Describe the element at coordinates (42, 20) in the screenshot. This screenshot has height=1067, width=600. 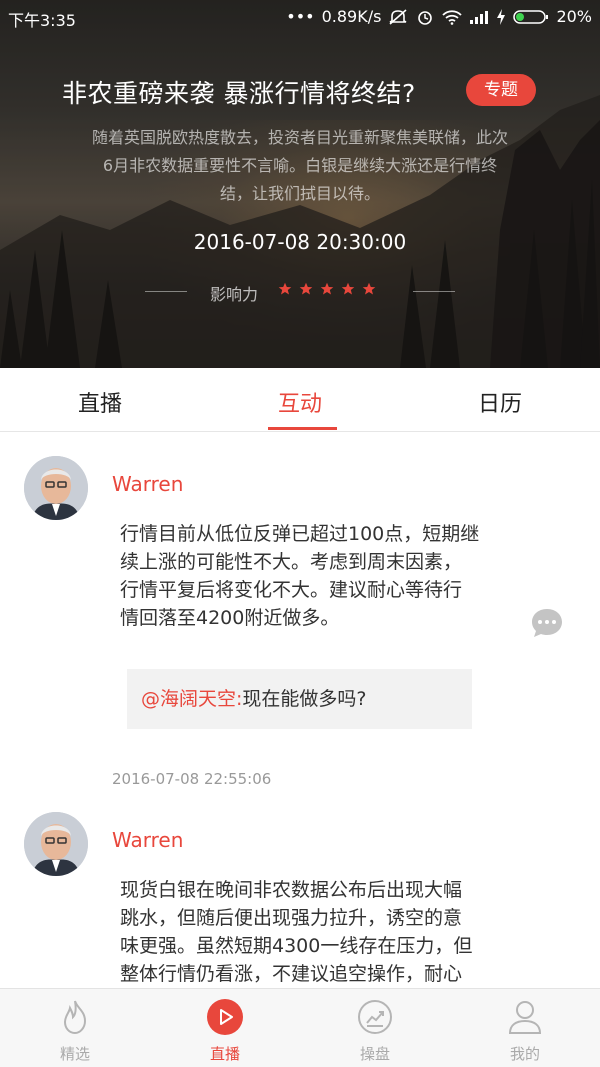
I see `status-time: 下午3:35` at that location.